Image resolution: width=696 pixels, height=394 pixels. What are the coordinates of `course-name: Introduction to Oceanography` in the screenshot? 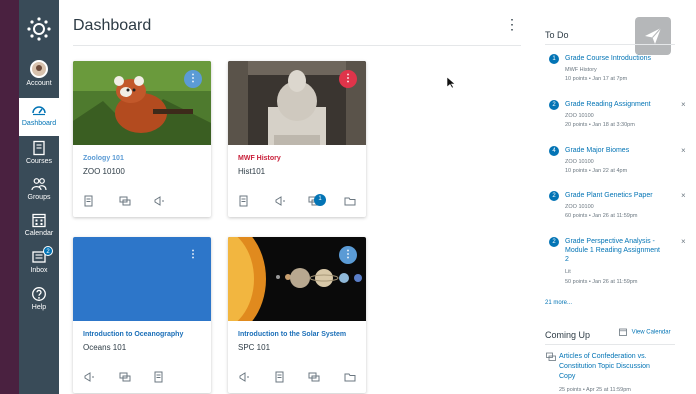 It's located at (133, 334).